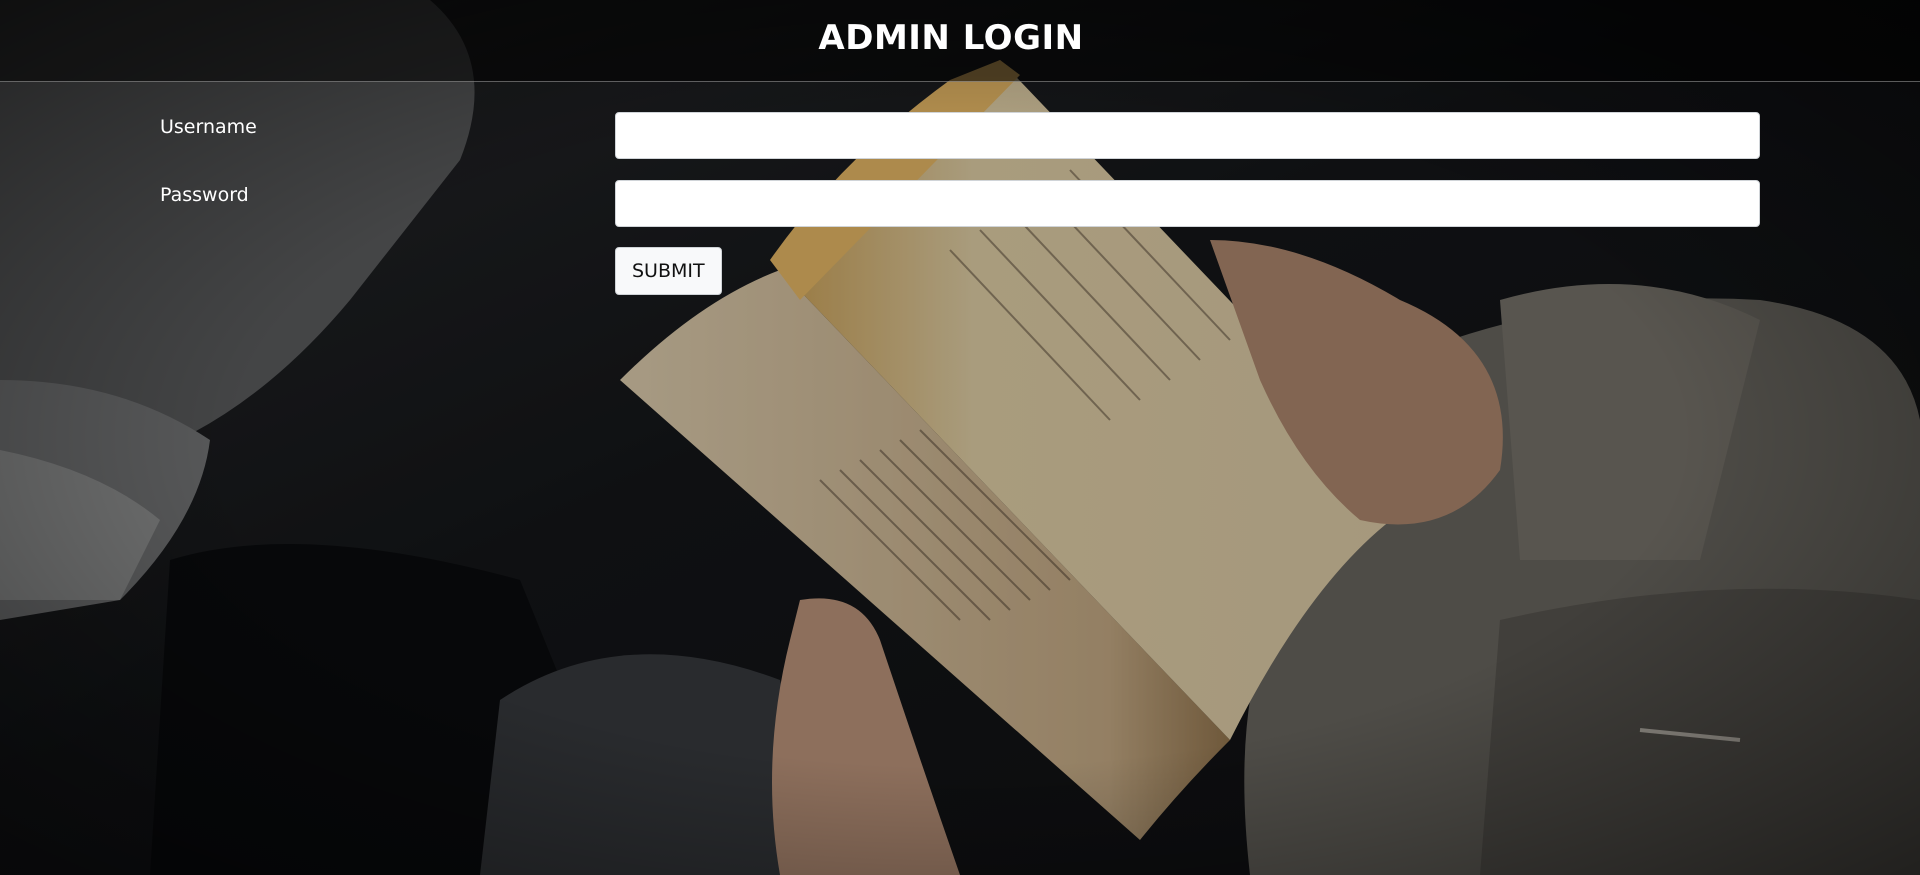 The image size is (1920, 875). I want to click on submit-button: SUBMIT, so click(668, 271).